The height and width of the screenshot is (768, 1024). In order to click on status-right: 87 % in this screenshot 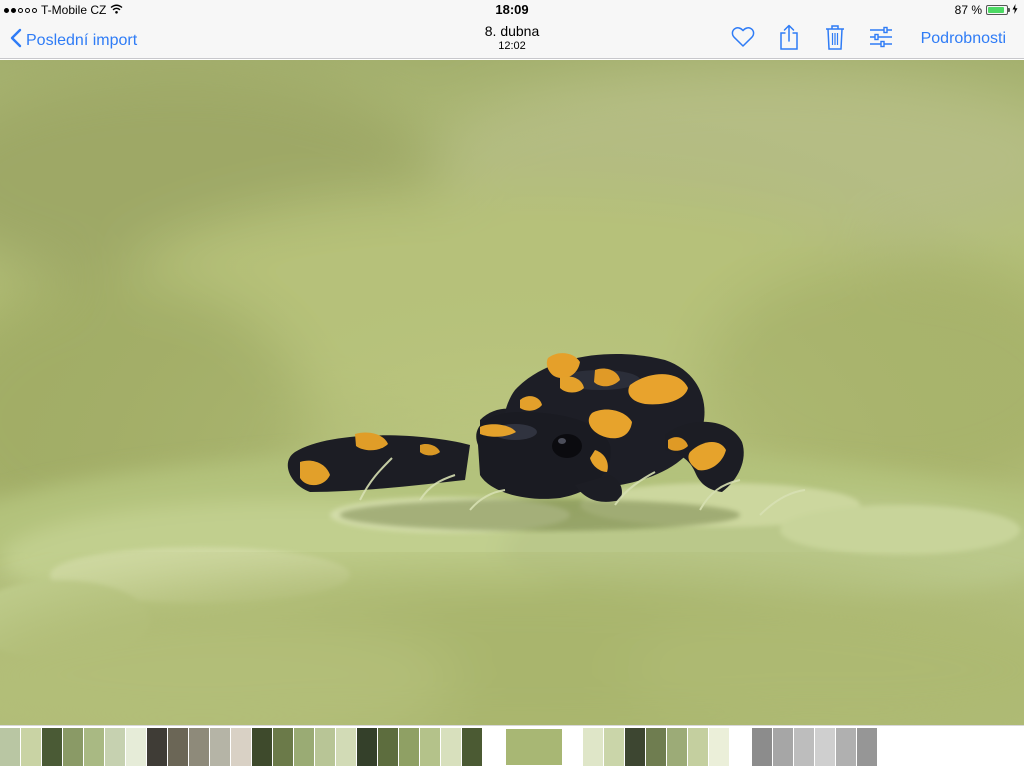, I will do `click(986, 10)`.